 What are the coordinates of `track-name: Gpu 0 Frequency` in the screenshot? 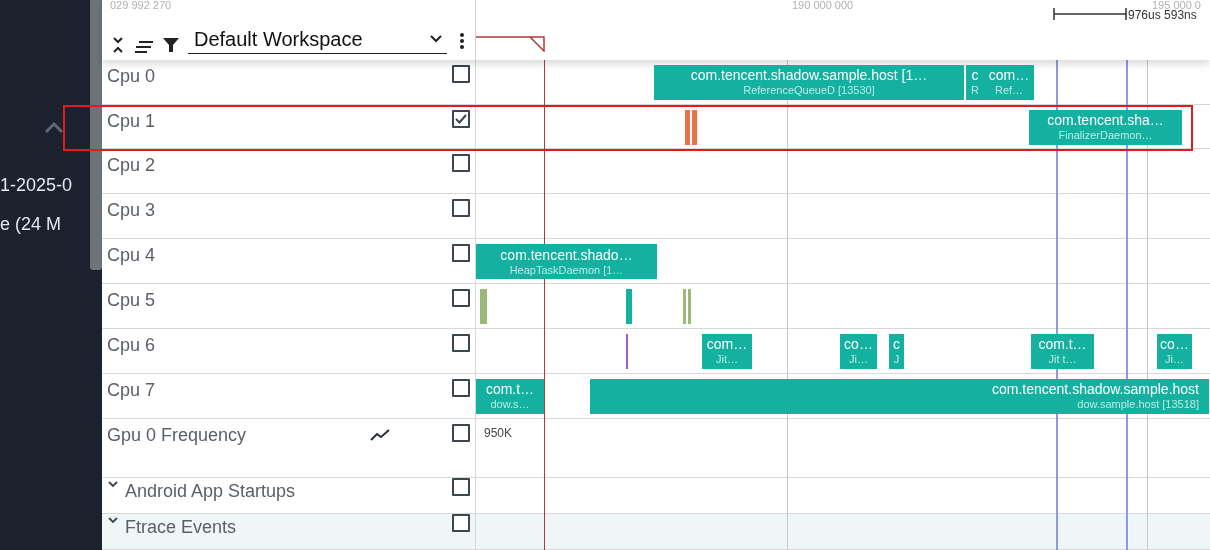 It's located at (177, 435).